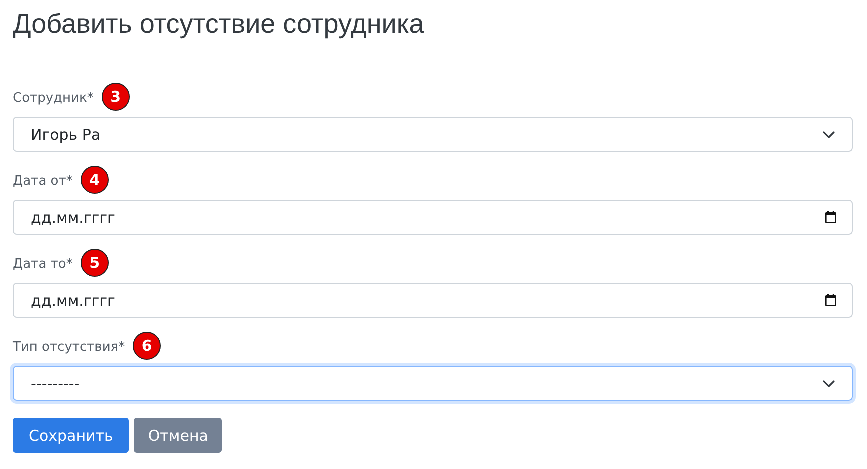 The height and width of the screenshot is (469, 867). What do you see at coordinates (94, 180) in the screenshot?
I see `step-badge: 4` at bounding box center [94, 180].